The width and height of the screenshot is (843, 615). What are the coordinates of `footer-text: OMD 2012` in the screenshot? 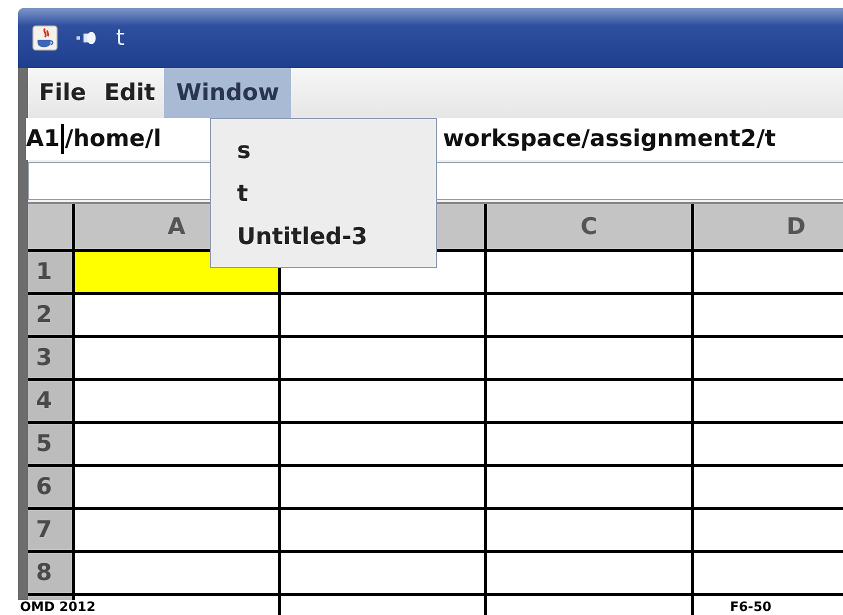 It's located at (58, 607).